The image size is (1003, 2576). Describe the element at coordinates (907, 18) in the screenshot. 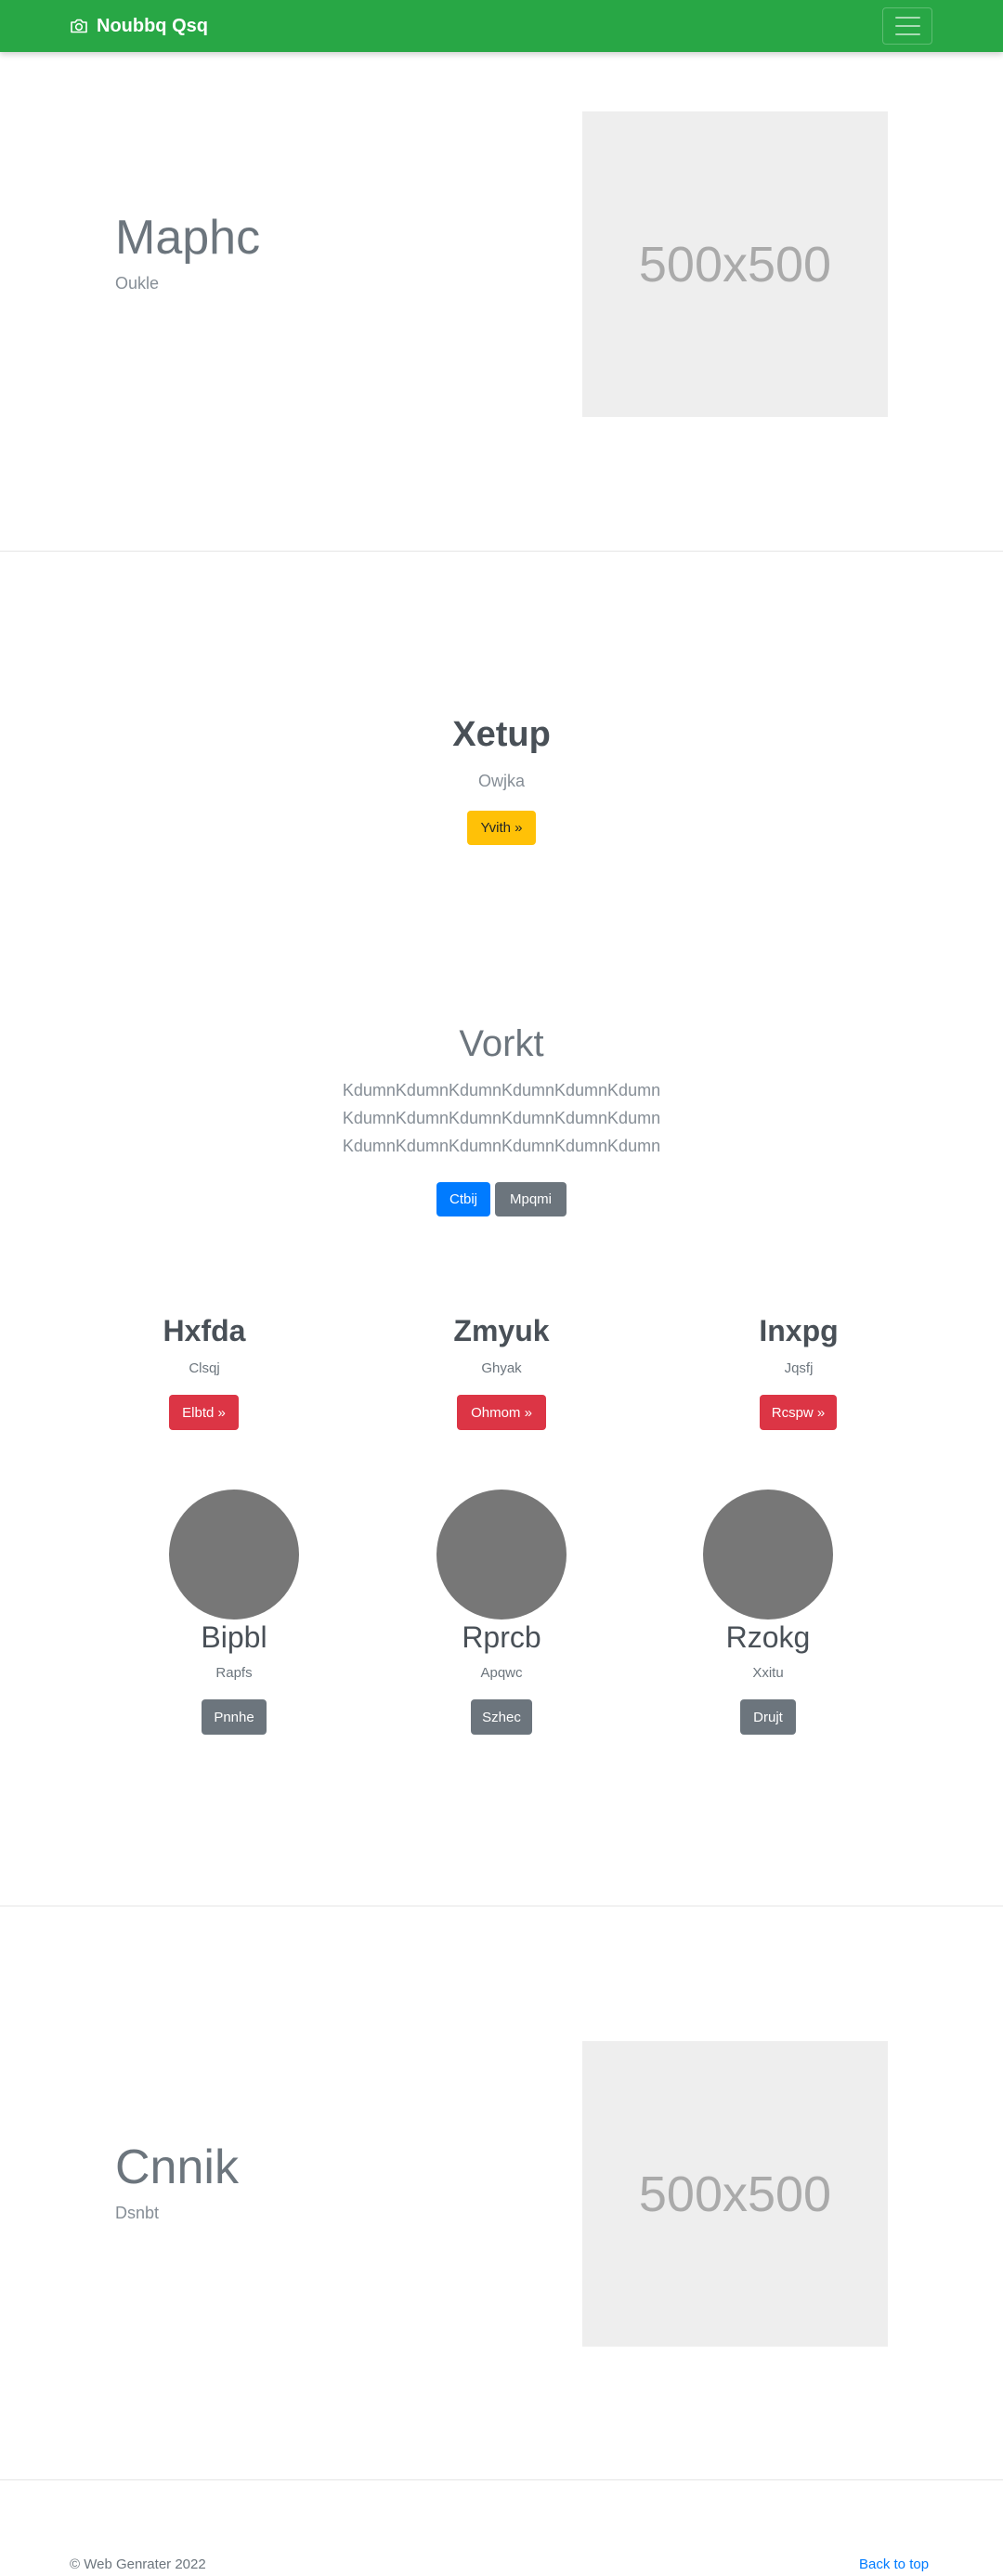

I see `hamburger-icon` at that location.